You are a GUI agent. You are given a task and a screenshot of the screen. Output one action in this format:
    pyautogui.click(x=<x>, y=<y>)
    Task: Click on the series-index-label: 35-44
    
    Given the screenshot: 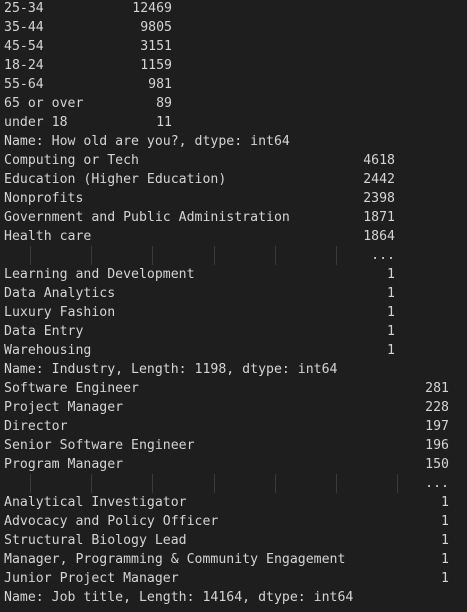 What is the action you would take?
    pyautogui.click(x=24, y=27)
    